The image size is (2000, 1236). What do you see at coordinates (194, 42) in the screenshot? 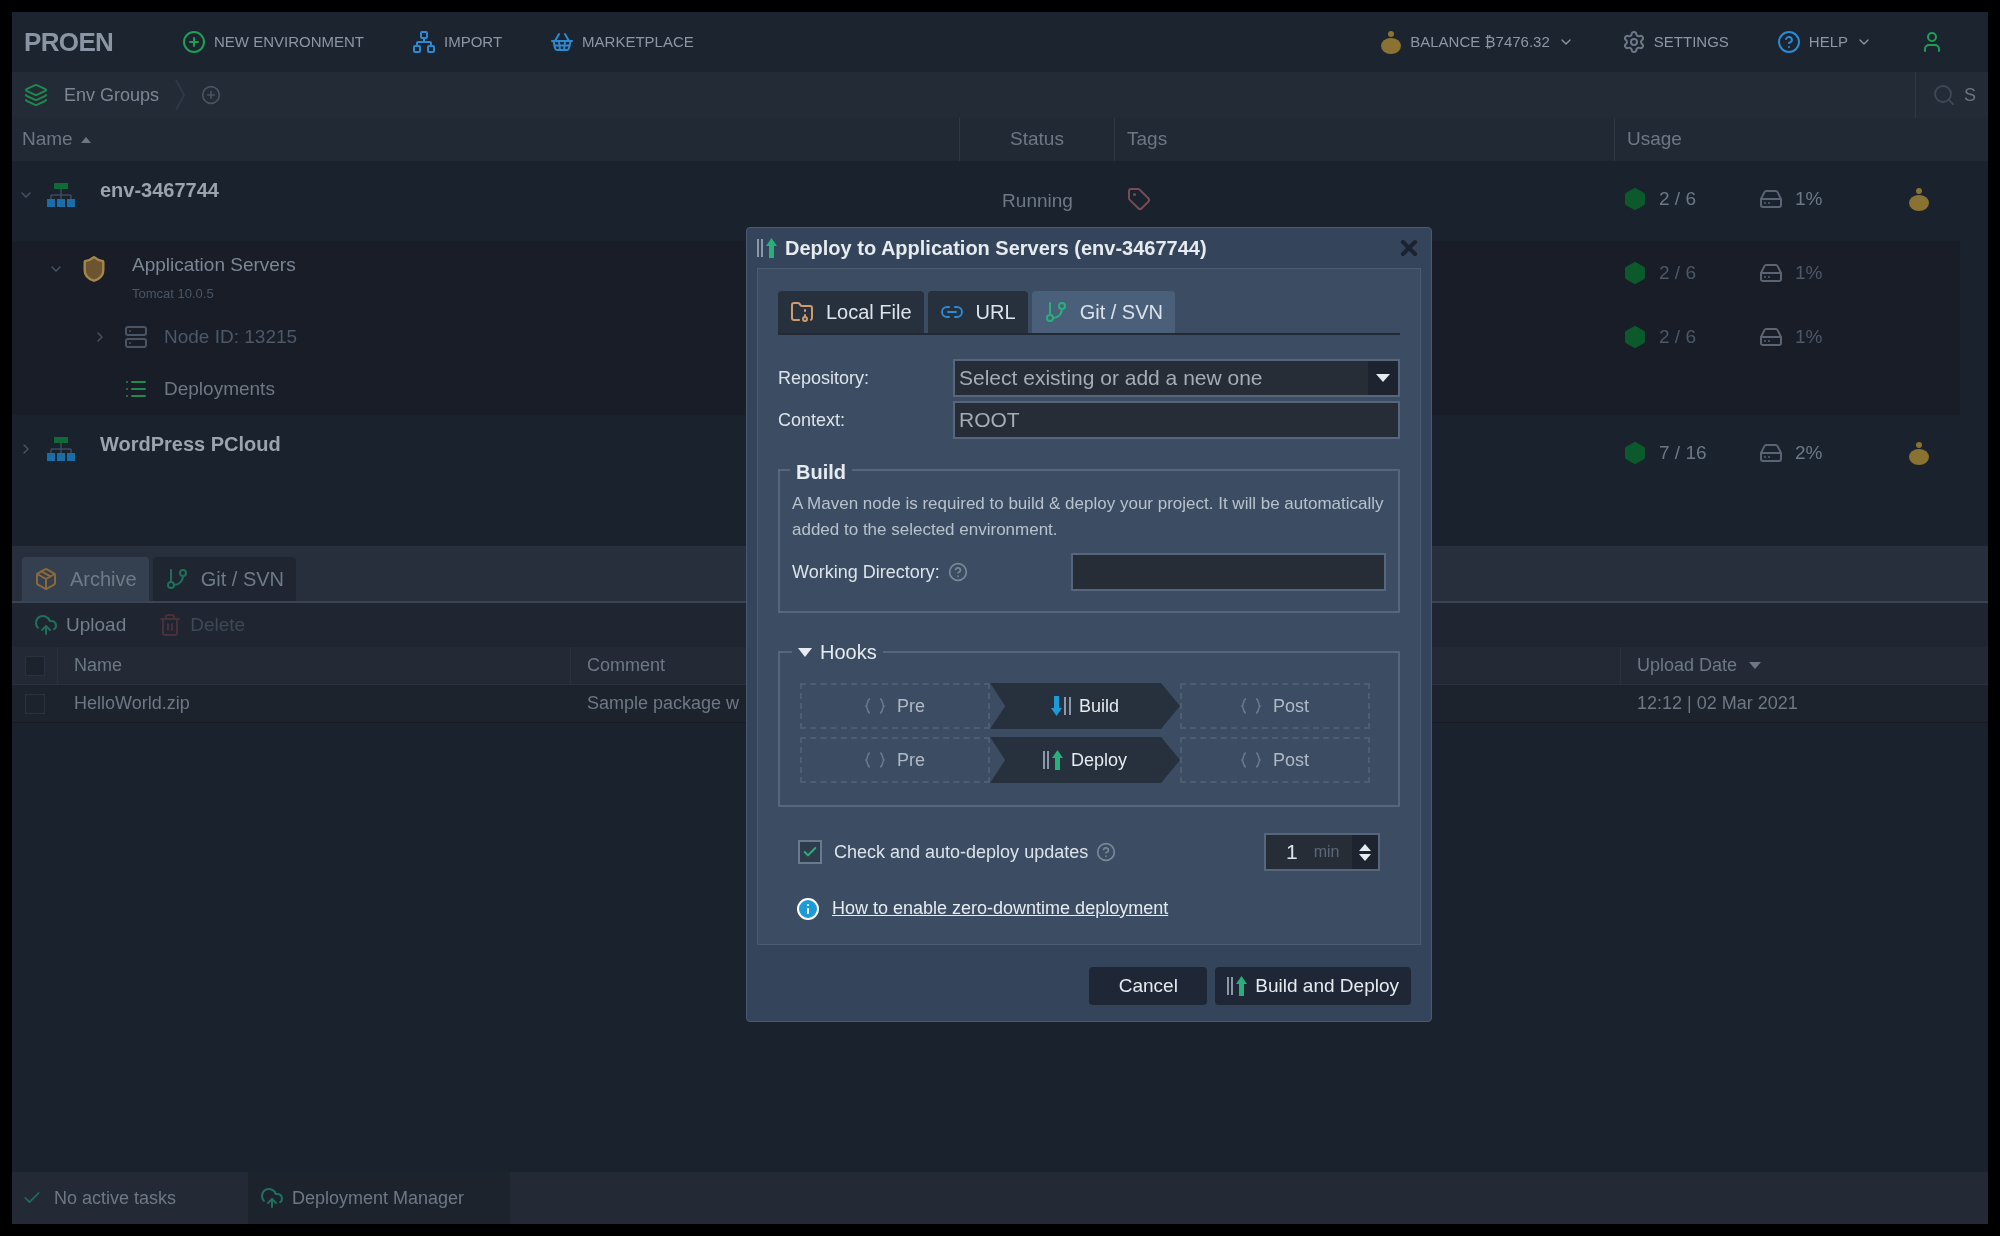
I see `plus-icon` at bounding box center [194, 42].